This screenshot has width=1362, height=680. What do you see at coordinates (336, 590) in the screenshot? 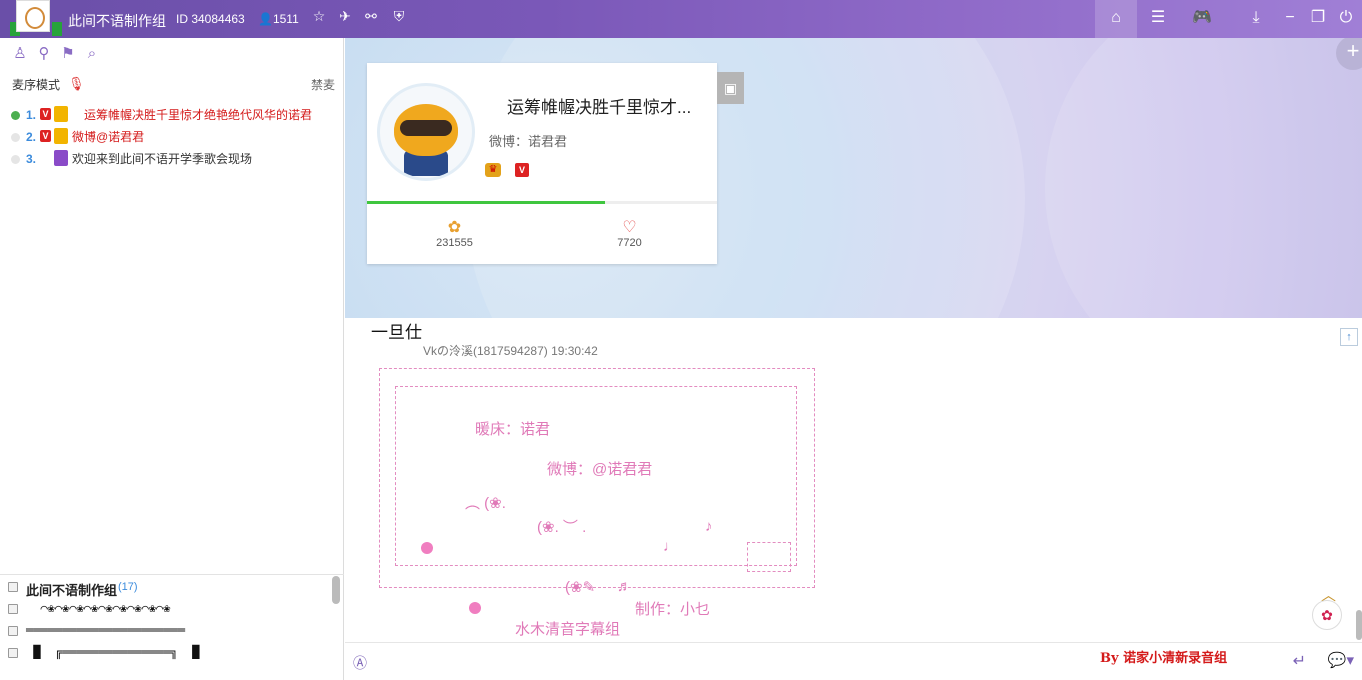
I see `left-scrollbar` at bounding box center [336, 590].